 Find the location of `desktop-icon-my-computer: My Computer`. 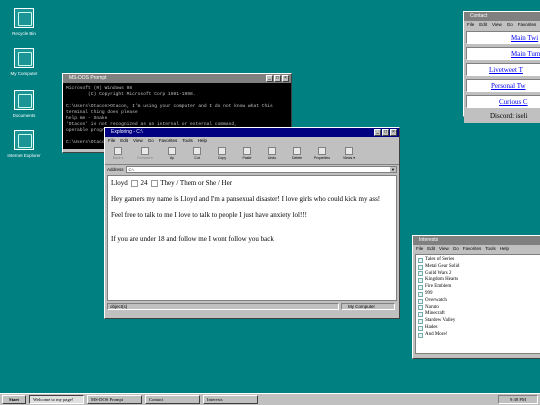

desktop-icon-my-computer: My Computer is located at coordinates (24, 62).